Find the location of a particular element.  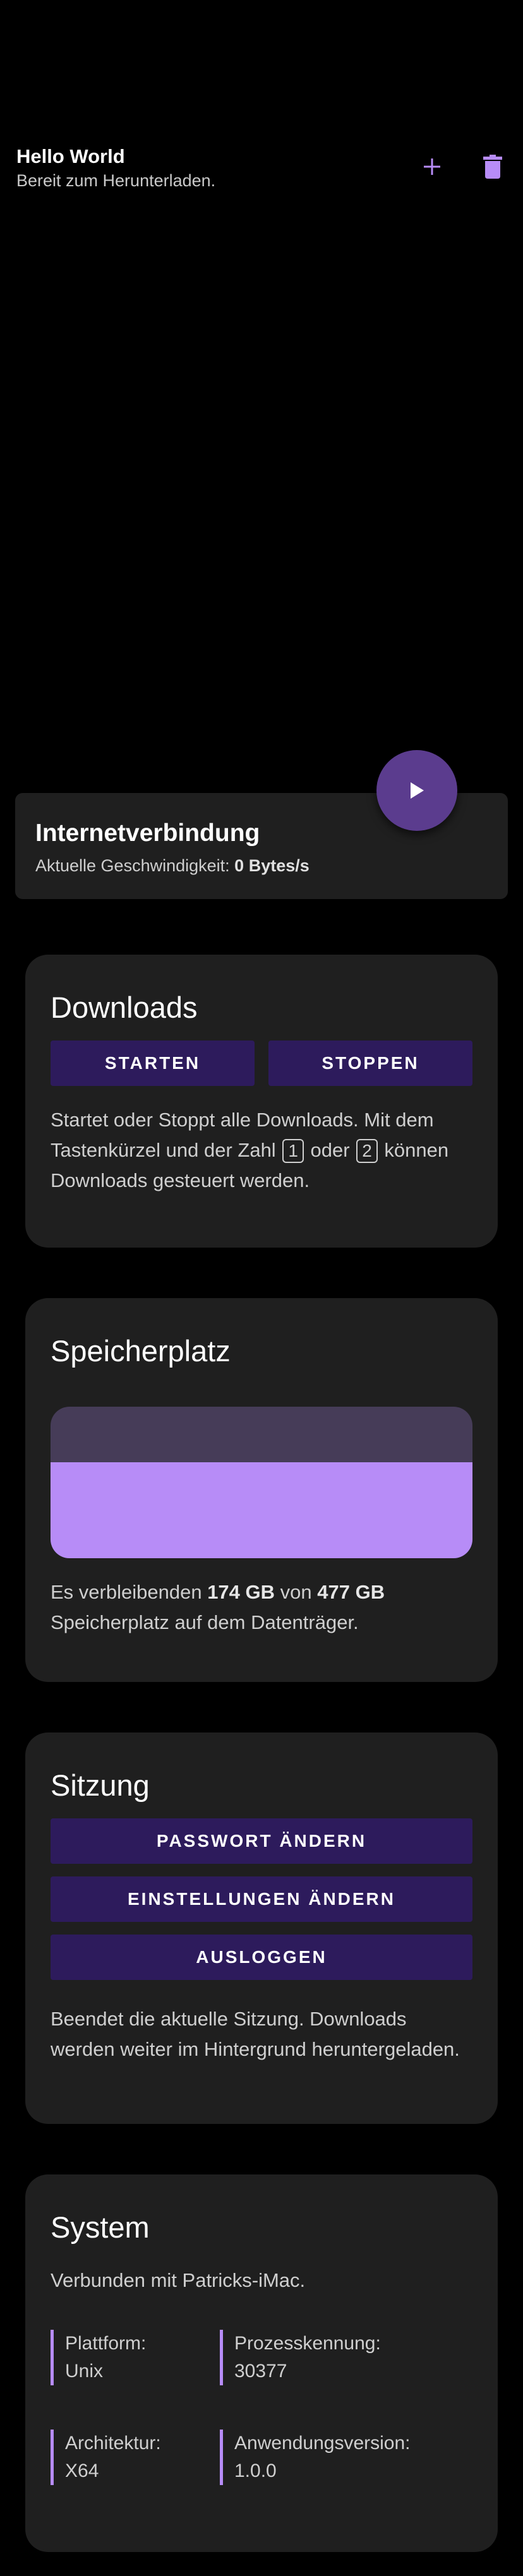

architecture-info: Architektur: X64 is located at coordinates (135, 2457).